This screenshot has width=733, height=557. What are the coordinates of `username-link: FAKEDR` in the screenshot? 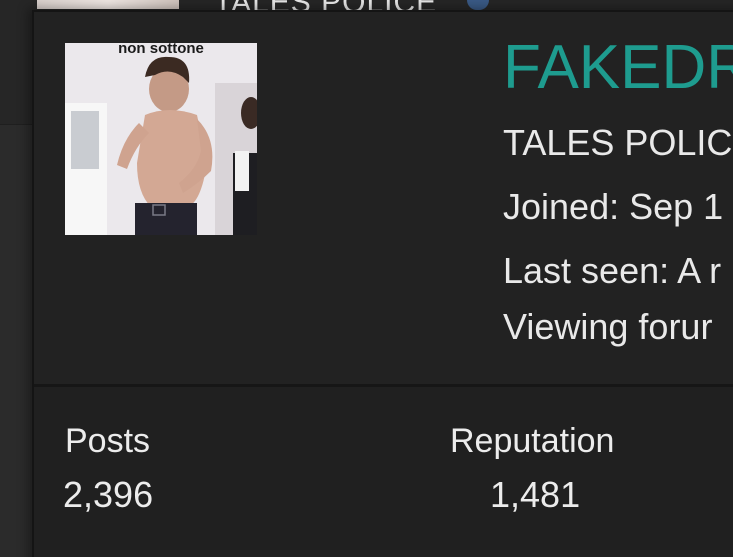 It's located at (618, 67).